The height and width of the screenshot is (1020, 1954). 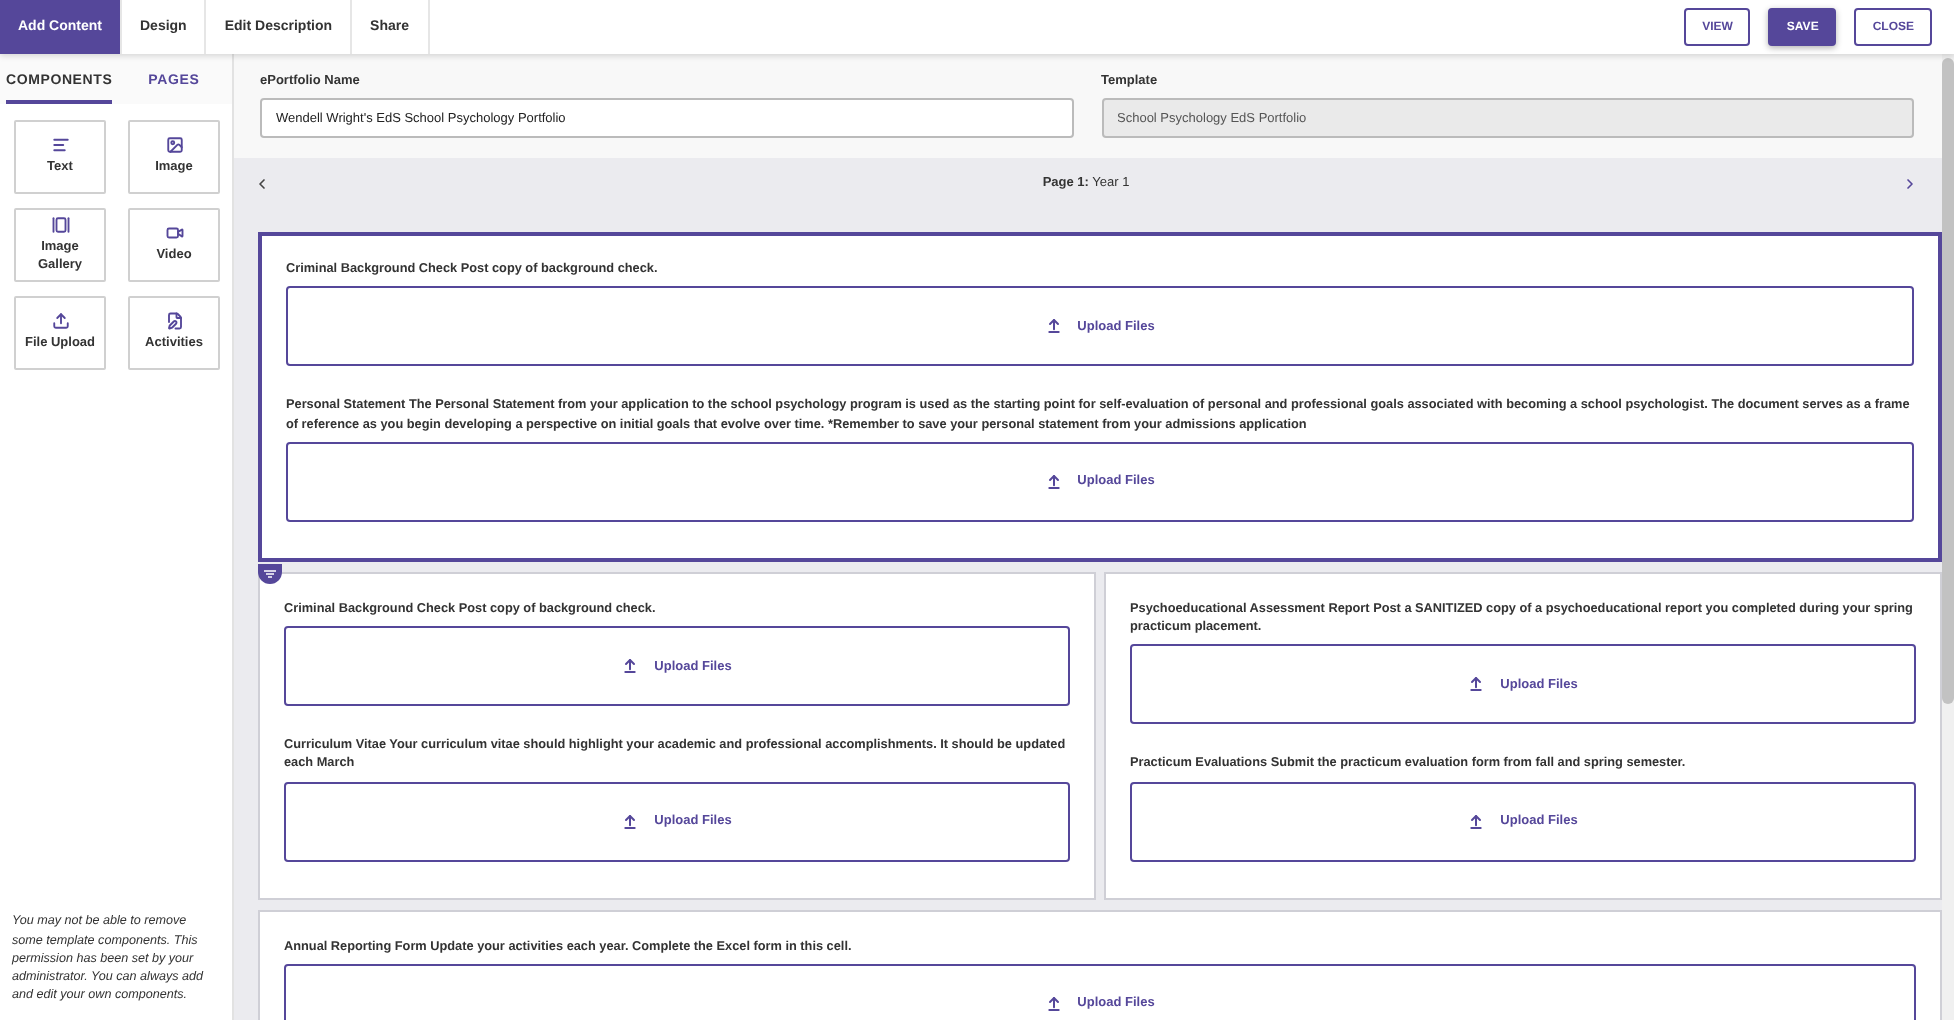 I want to click on next-icon, so click(x=1910, y=183).